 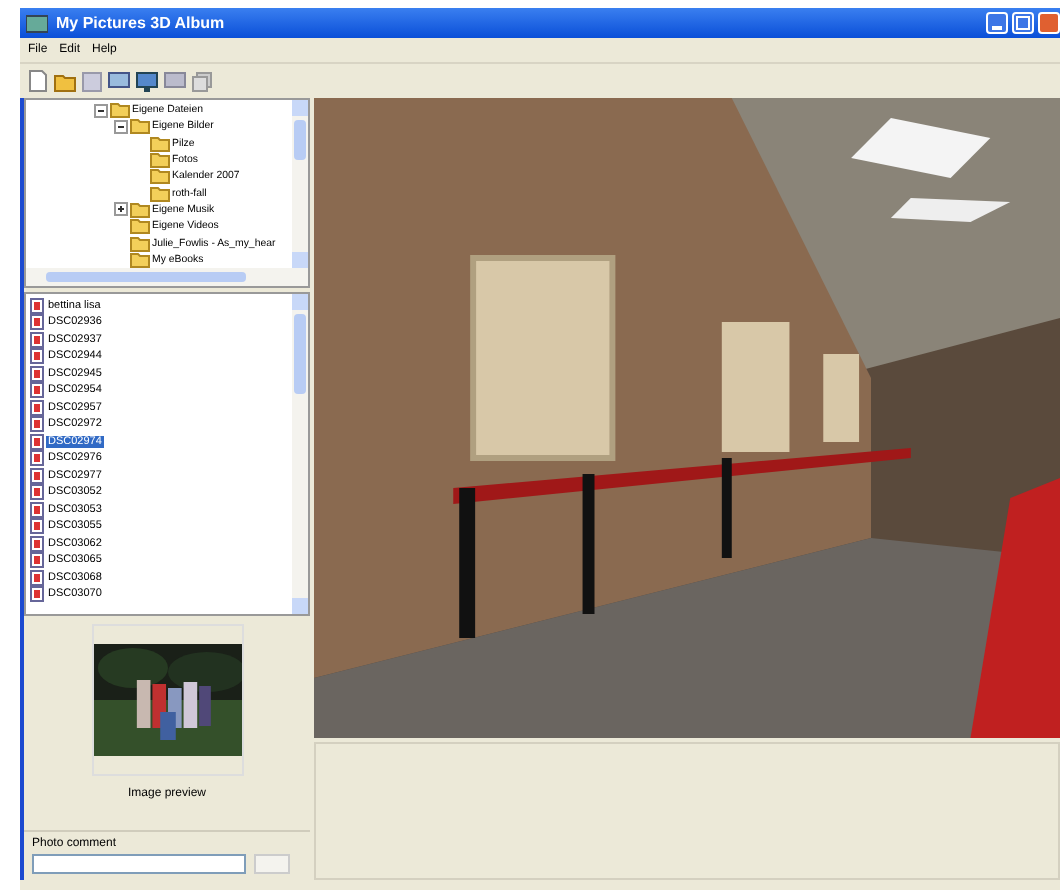 I want to click on pages-icon, so click(x=202, y=81).